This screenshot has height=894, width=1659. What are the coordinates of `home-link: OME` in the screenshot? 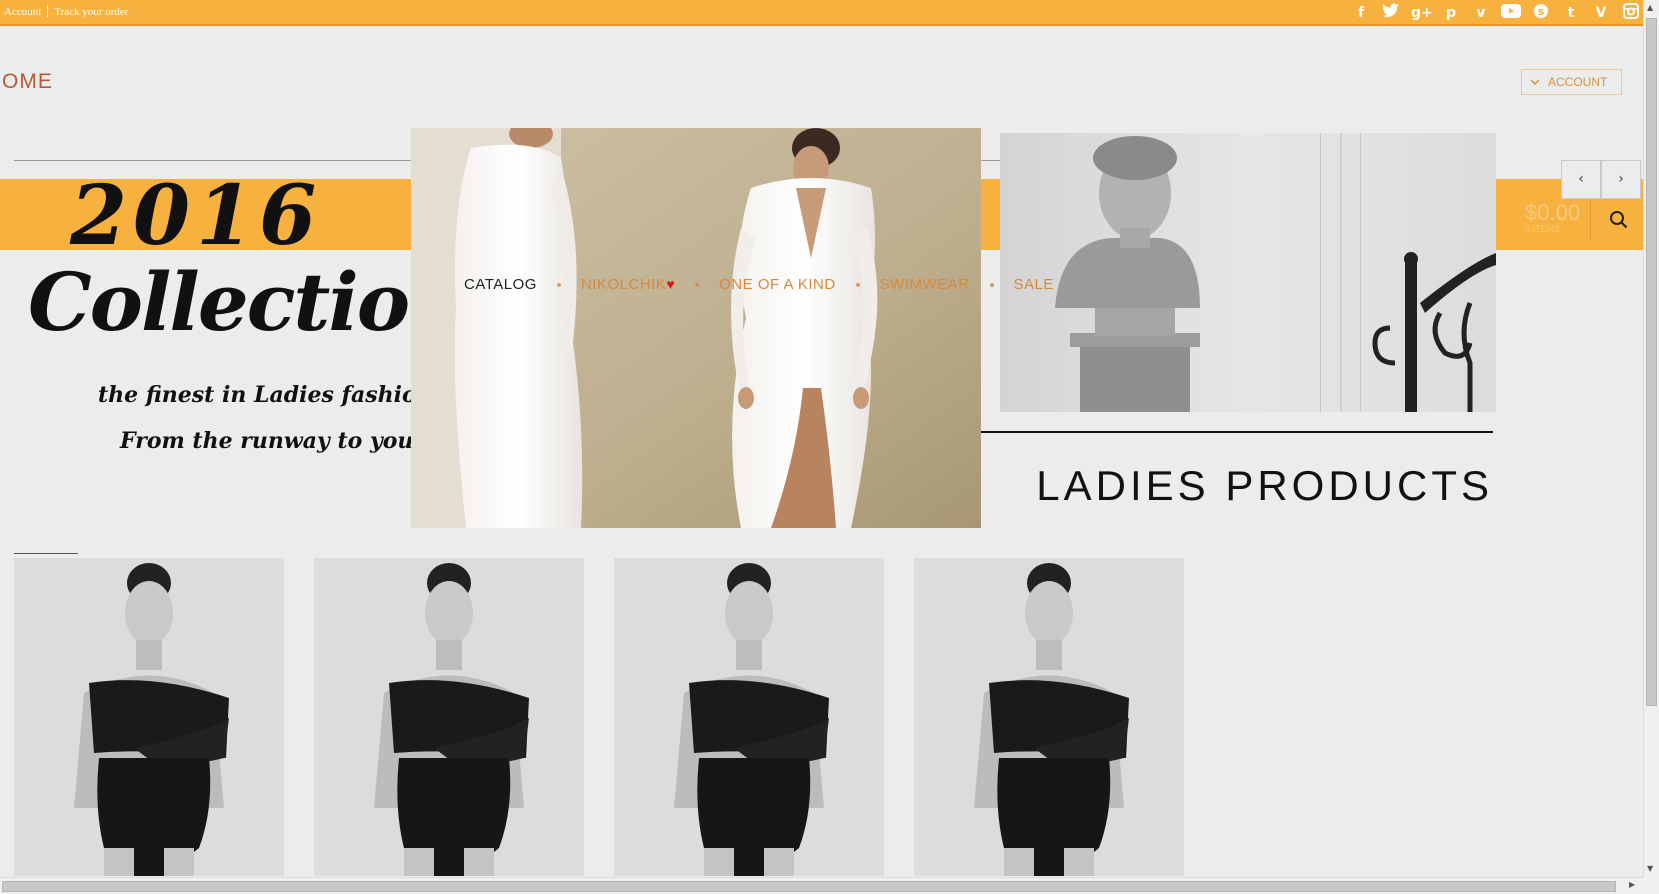 It's located at (27, 82).